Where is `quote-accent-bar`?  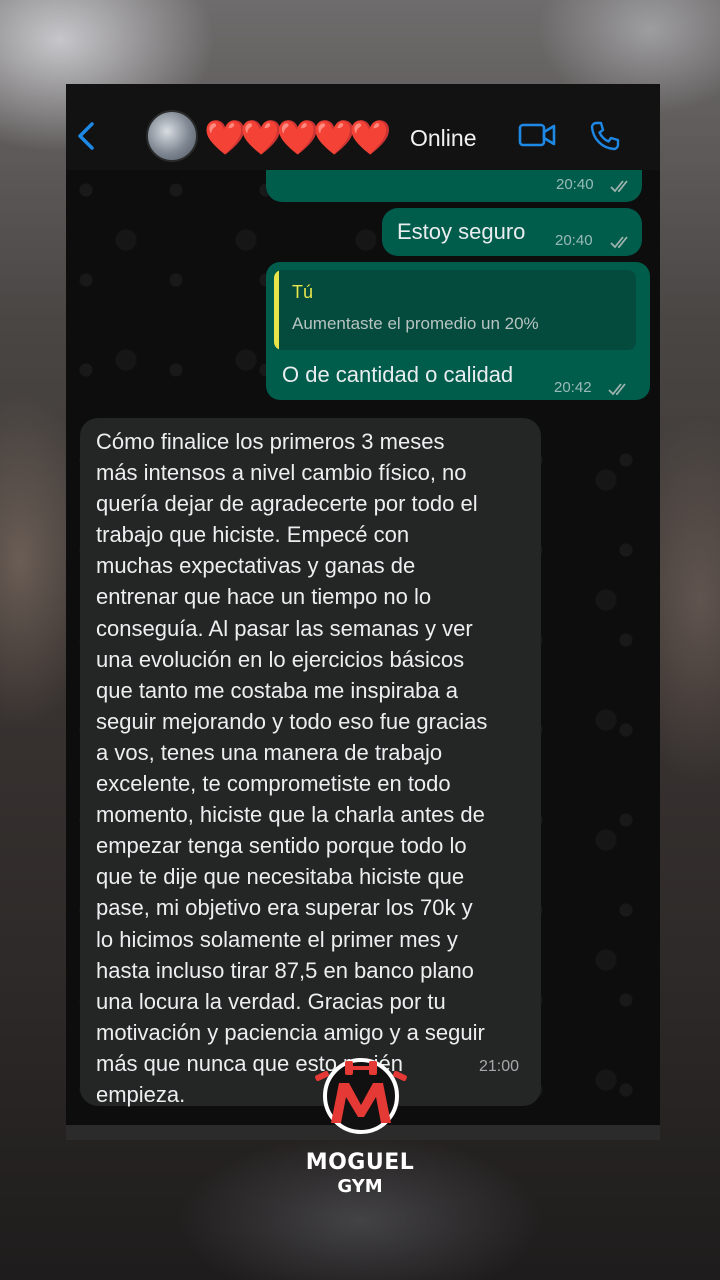 quote-accent-bar is located at coordinates (276, 310).